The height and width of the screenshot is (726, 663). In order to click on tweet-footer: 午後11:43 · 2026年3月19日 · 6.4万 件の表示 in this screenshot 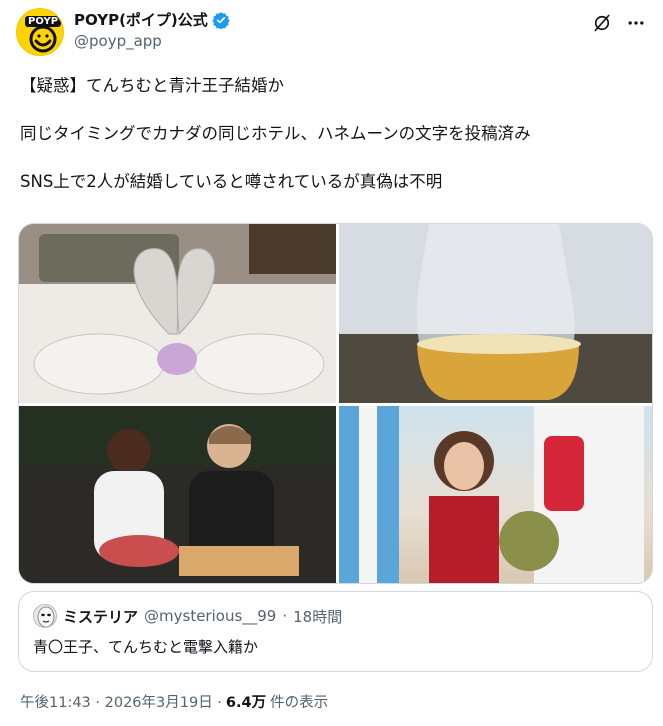, I will do `click(174, 701)`.